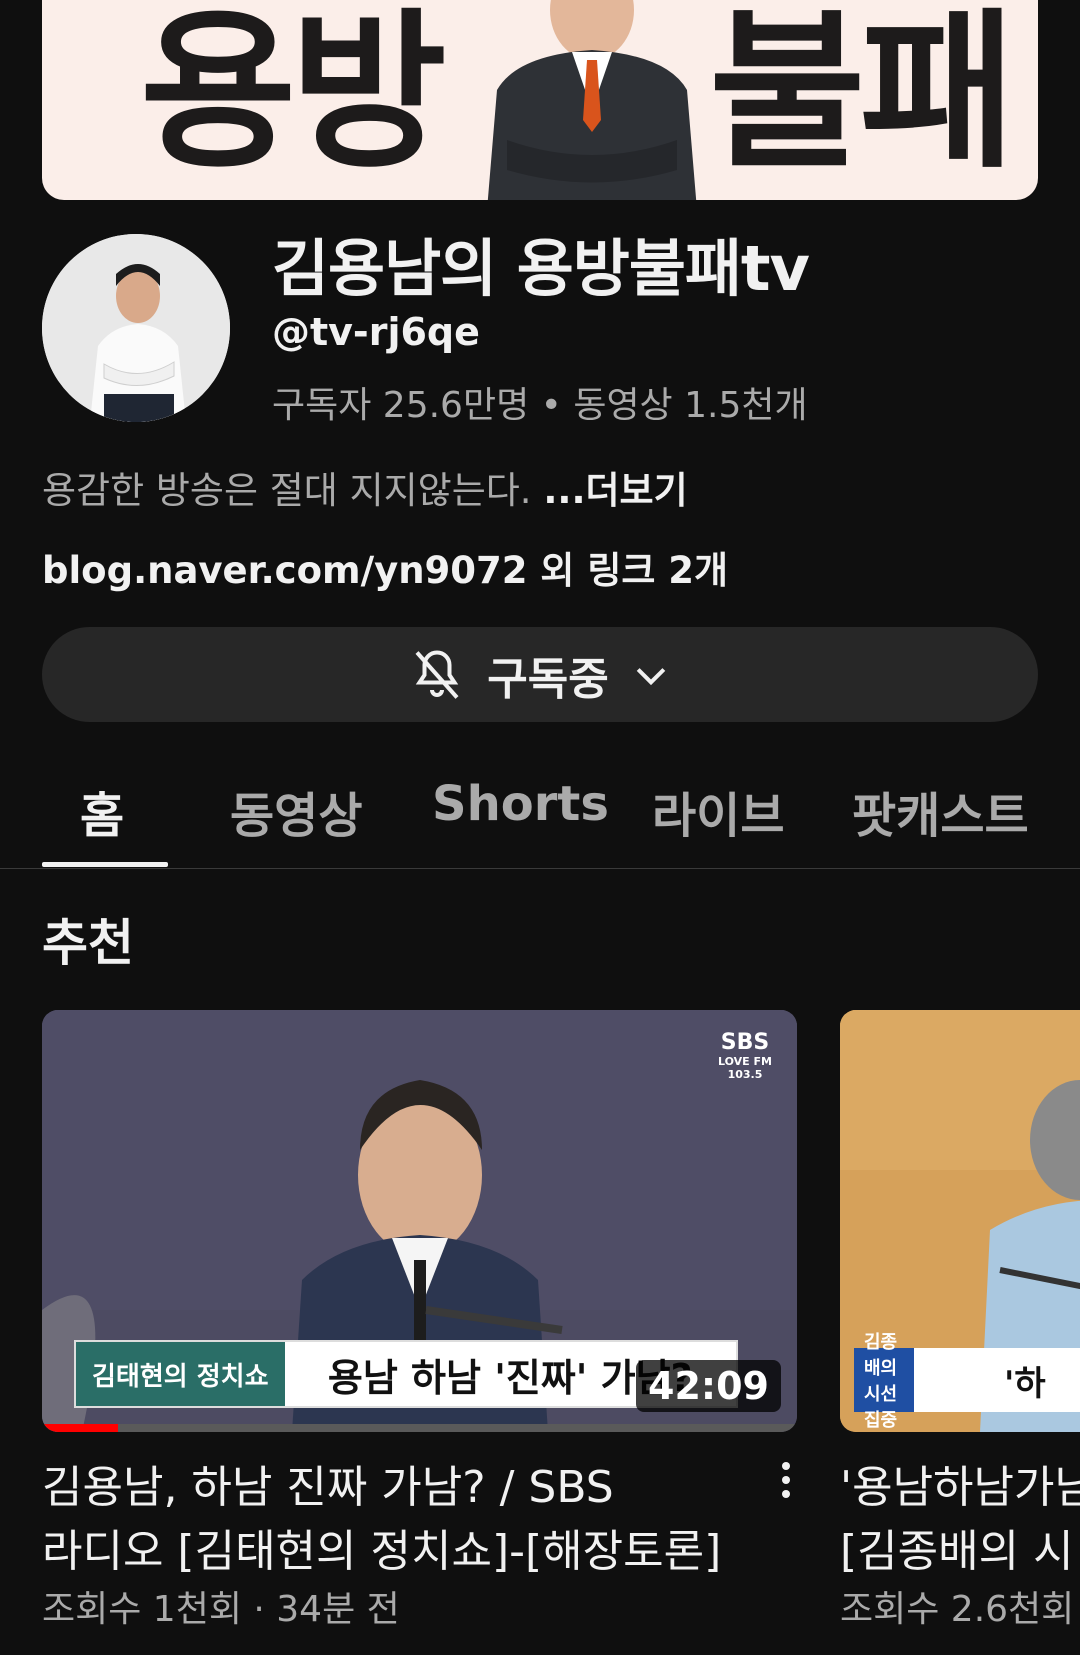  What do you see at coordinates (862, 96) in the screenshot?
I see `banner-text-right: 불패` at bounding box center [862, 96].